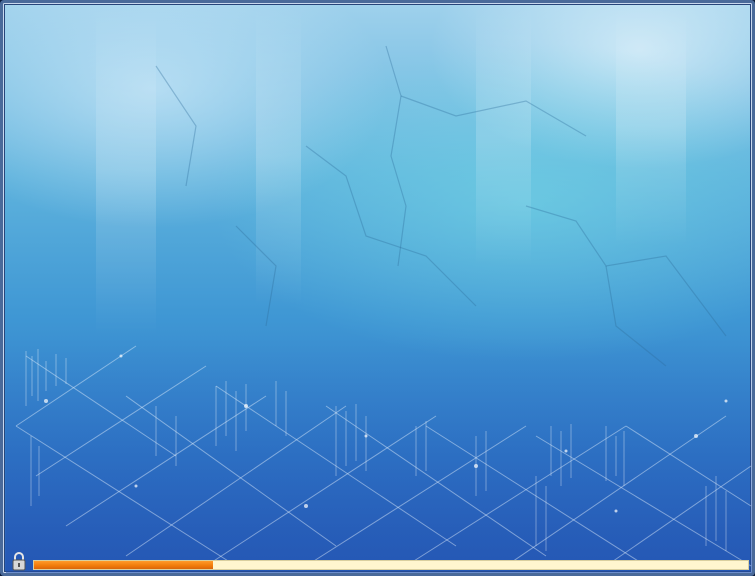  What do you see at coordinates (391, 565) in the screenshot?
I see `boot-progress-bar` at bounding box center [391, 565].